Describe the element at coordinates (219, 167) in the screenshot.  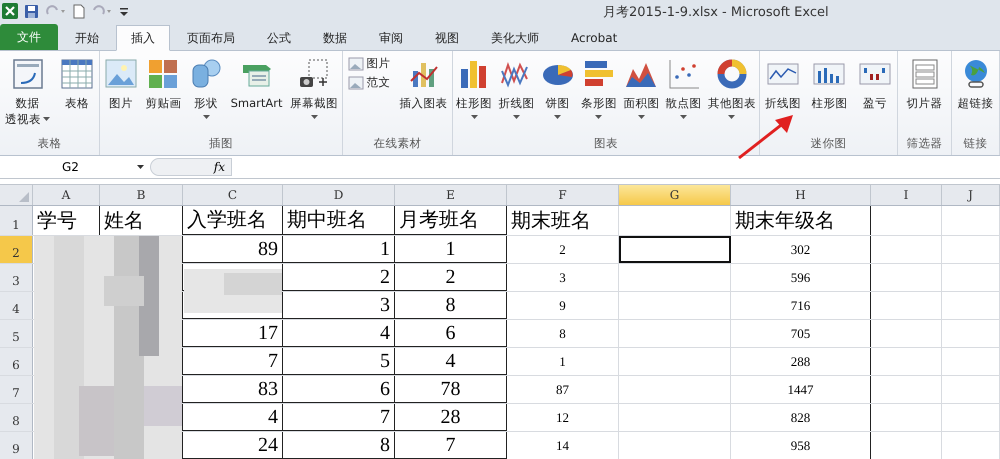
I see `insert-function-button: fx` at that location.